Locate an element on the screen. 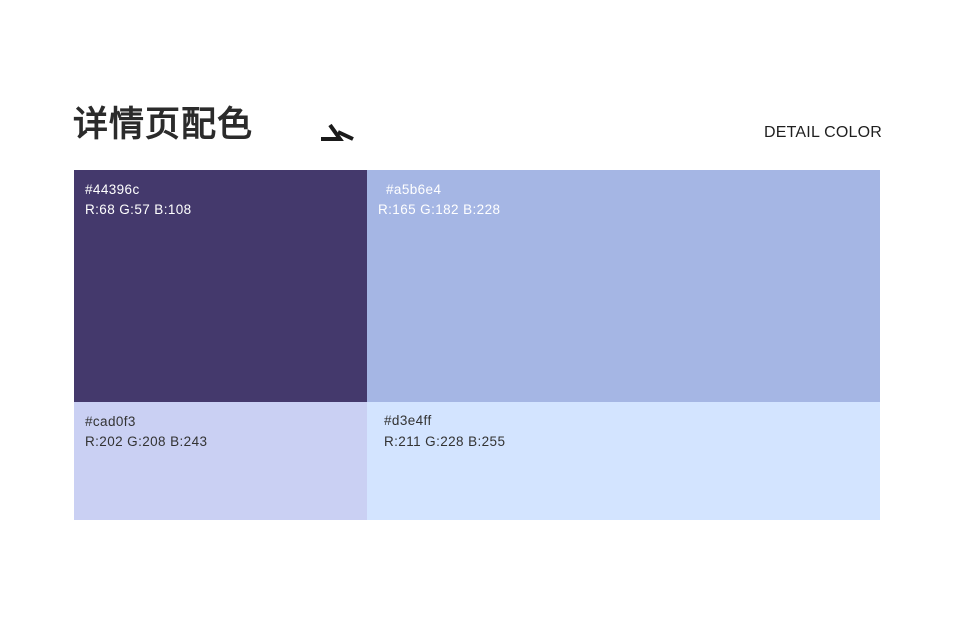 The height and width of the screenshot is (636, 960). section-subtitle: DETAIL COLOR is located at coordinates (823, 132).